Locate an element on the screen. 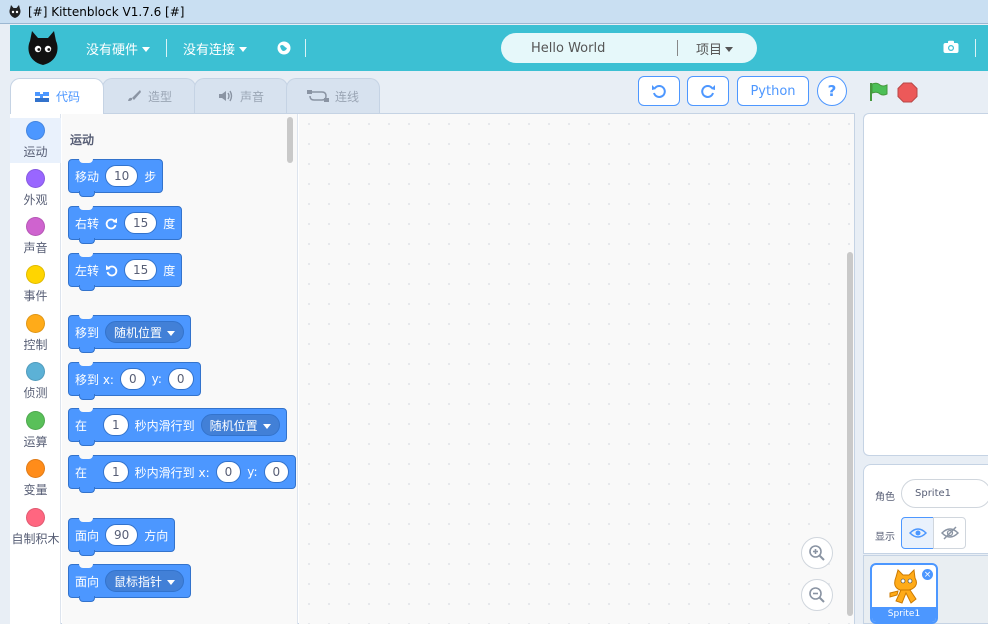 The width and height of the screenshot is (988, 624). connection-menu: 没有连接 is located at coordinates (215, 48).